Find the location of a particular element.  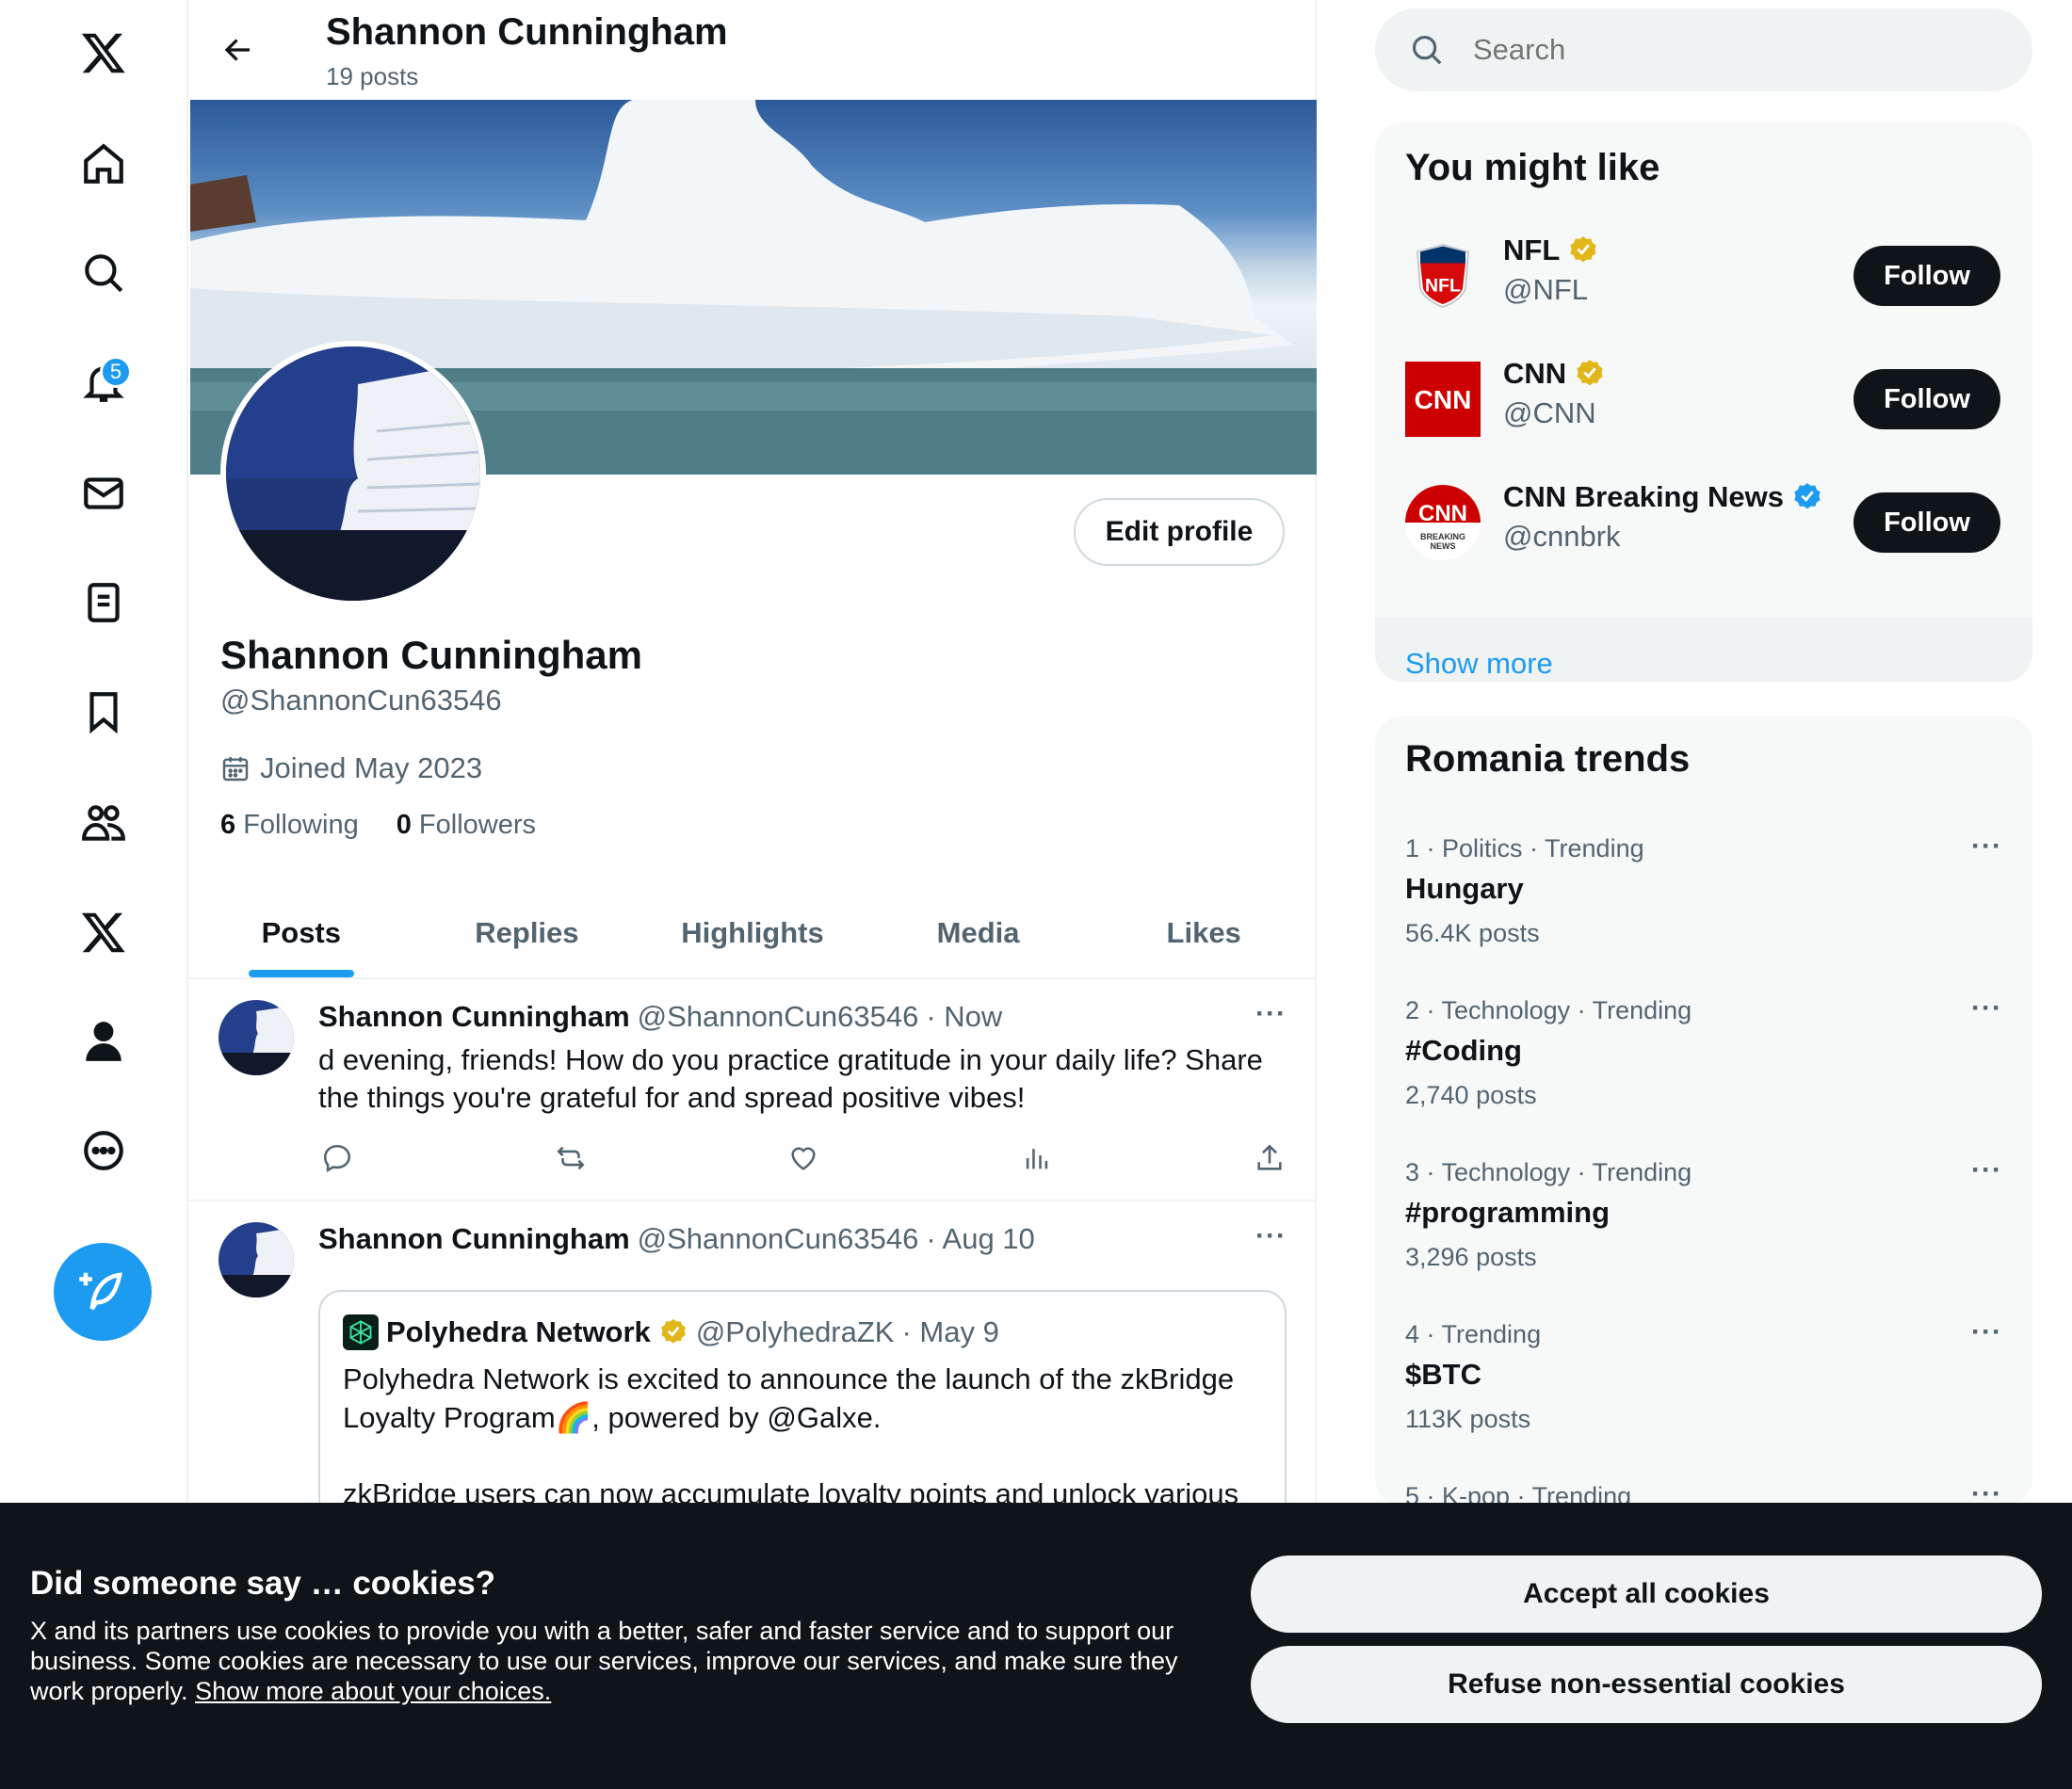

views-icon is located at coordinates (1037, 1158).